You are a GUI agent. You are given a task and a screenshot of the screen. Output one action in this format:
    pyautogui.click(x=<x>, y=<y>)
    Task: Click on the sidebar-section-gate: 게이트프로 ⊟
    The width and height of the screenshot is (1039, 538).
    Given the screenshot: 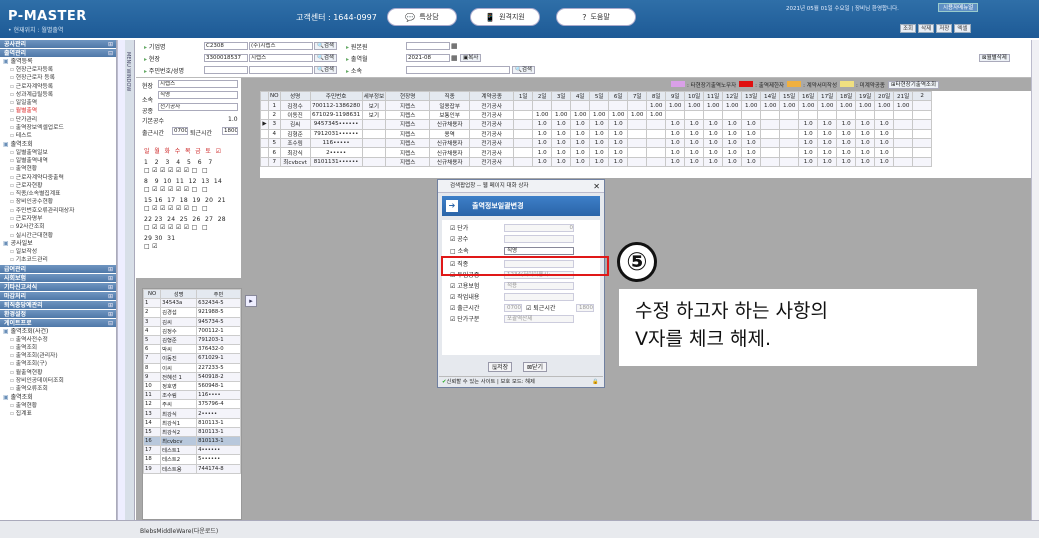 What is the action you would take?
    pyautogui.click(x=58, y=323)
    